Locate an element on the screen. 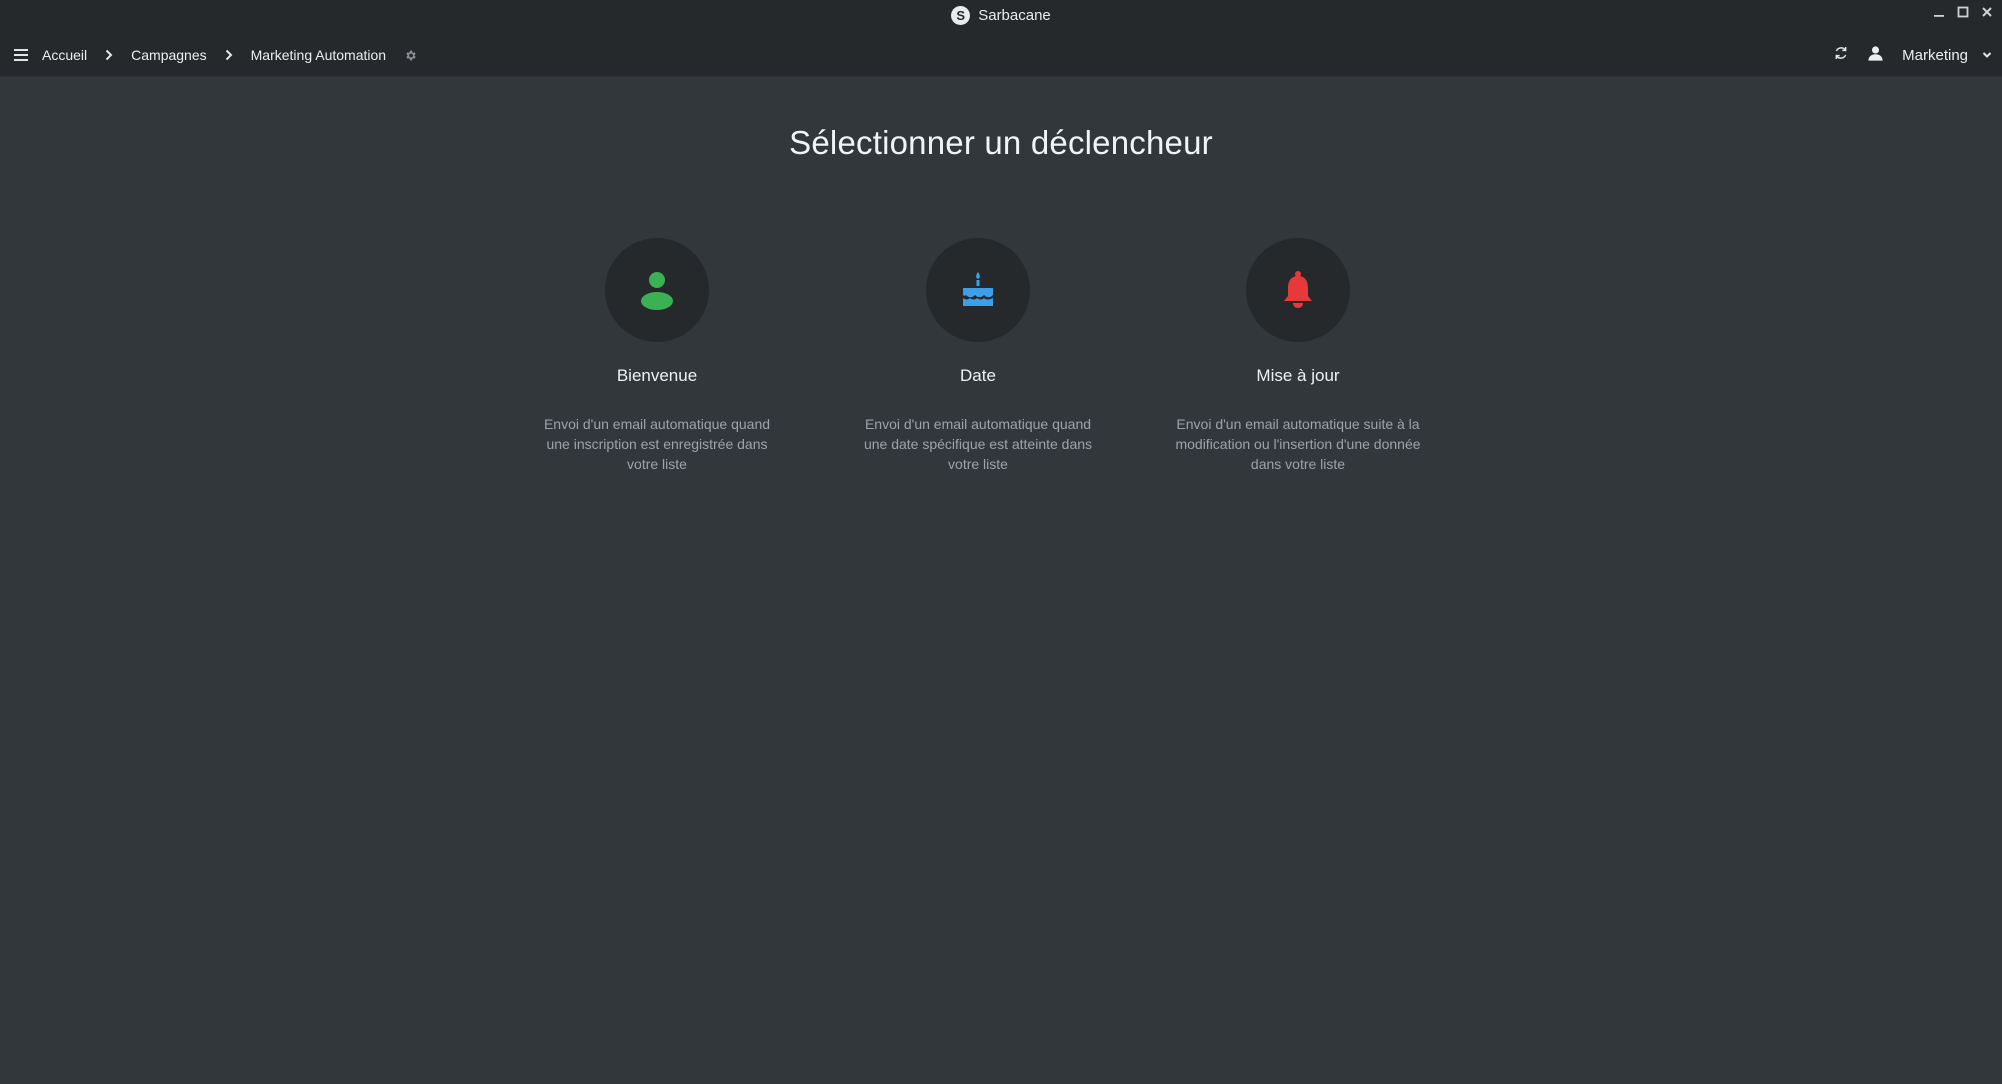 The height and width of the screenshot is (1084, 2002). app-title: S Sarbacane is located at coordinates (1001, 15).